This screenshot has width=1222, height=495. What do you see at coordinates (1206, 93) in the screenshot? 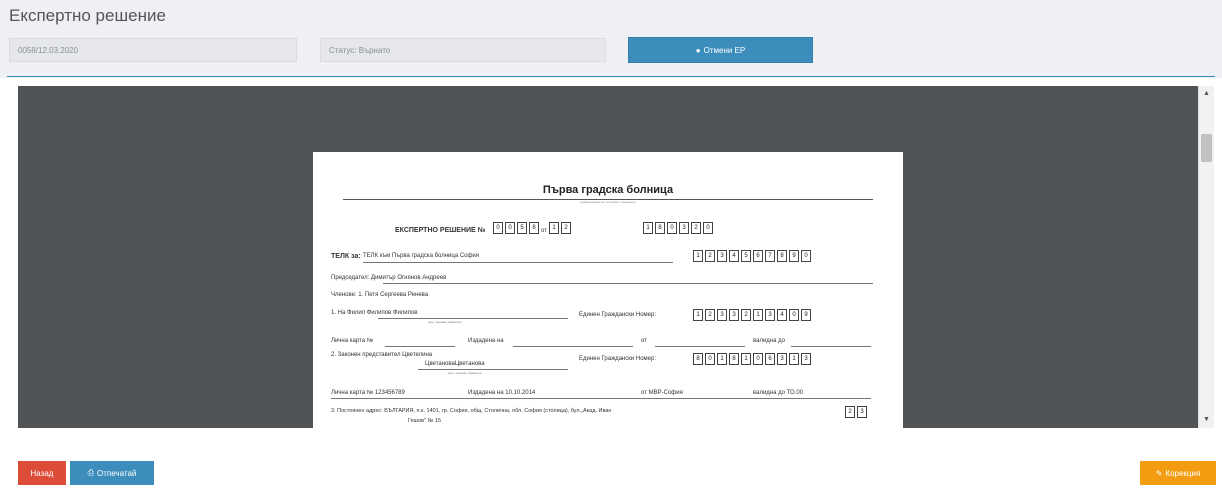
I see `scroll-up-icon: ▲` at bounding box center [1206, 93].